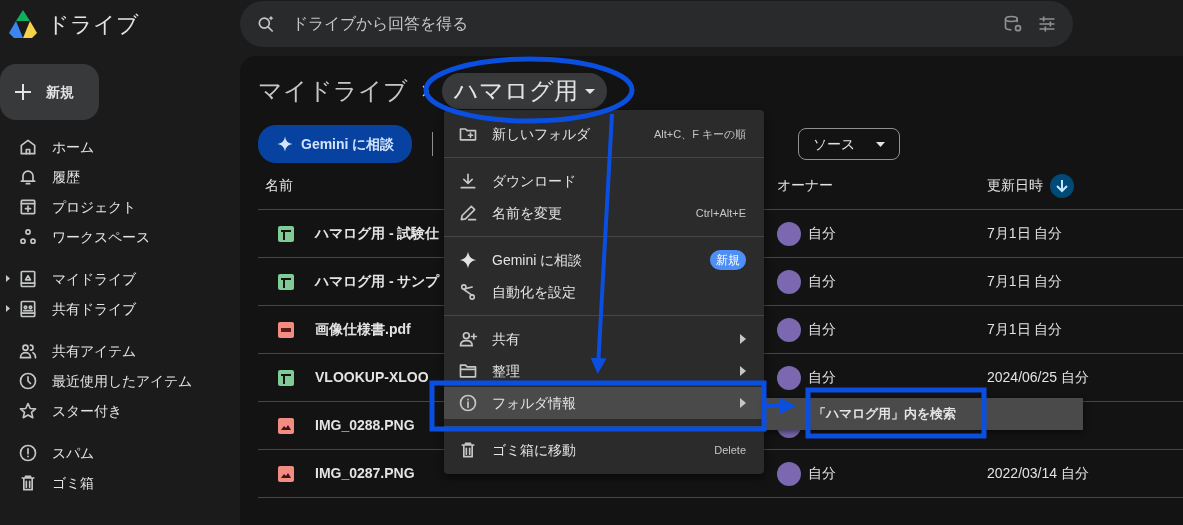 The image size is (1183, 525). What do you see at coordinates (604, 450) in the screenshot?
I see `menu-item: ゴミ箱に移動 Delete` at bounding box center [604, 450].